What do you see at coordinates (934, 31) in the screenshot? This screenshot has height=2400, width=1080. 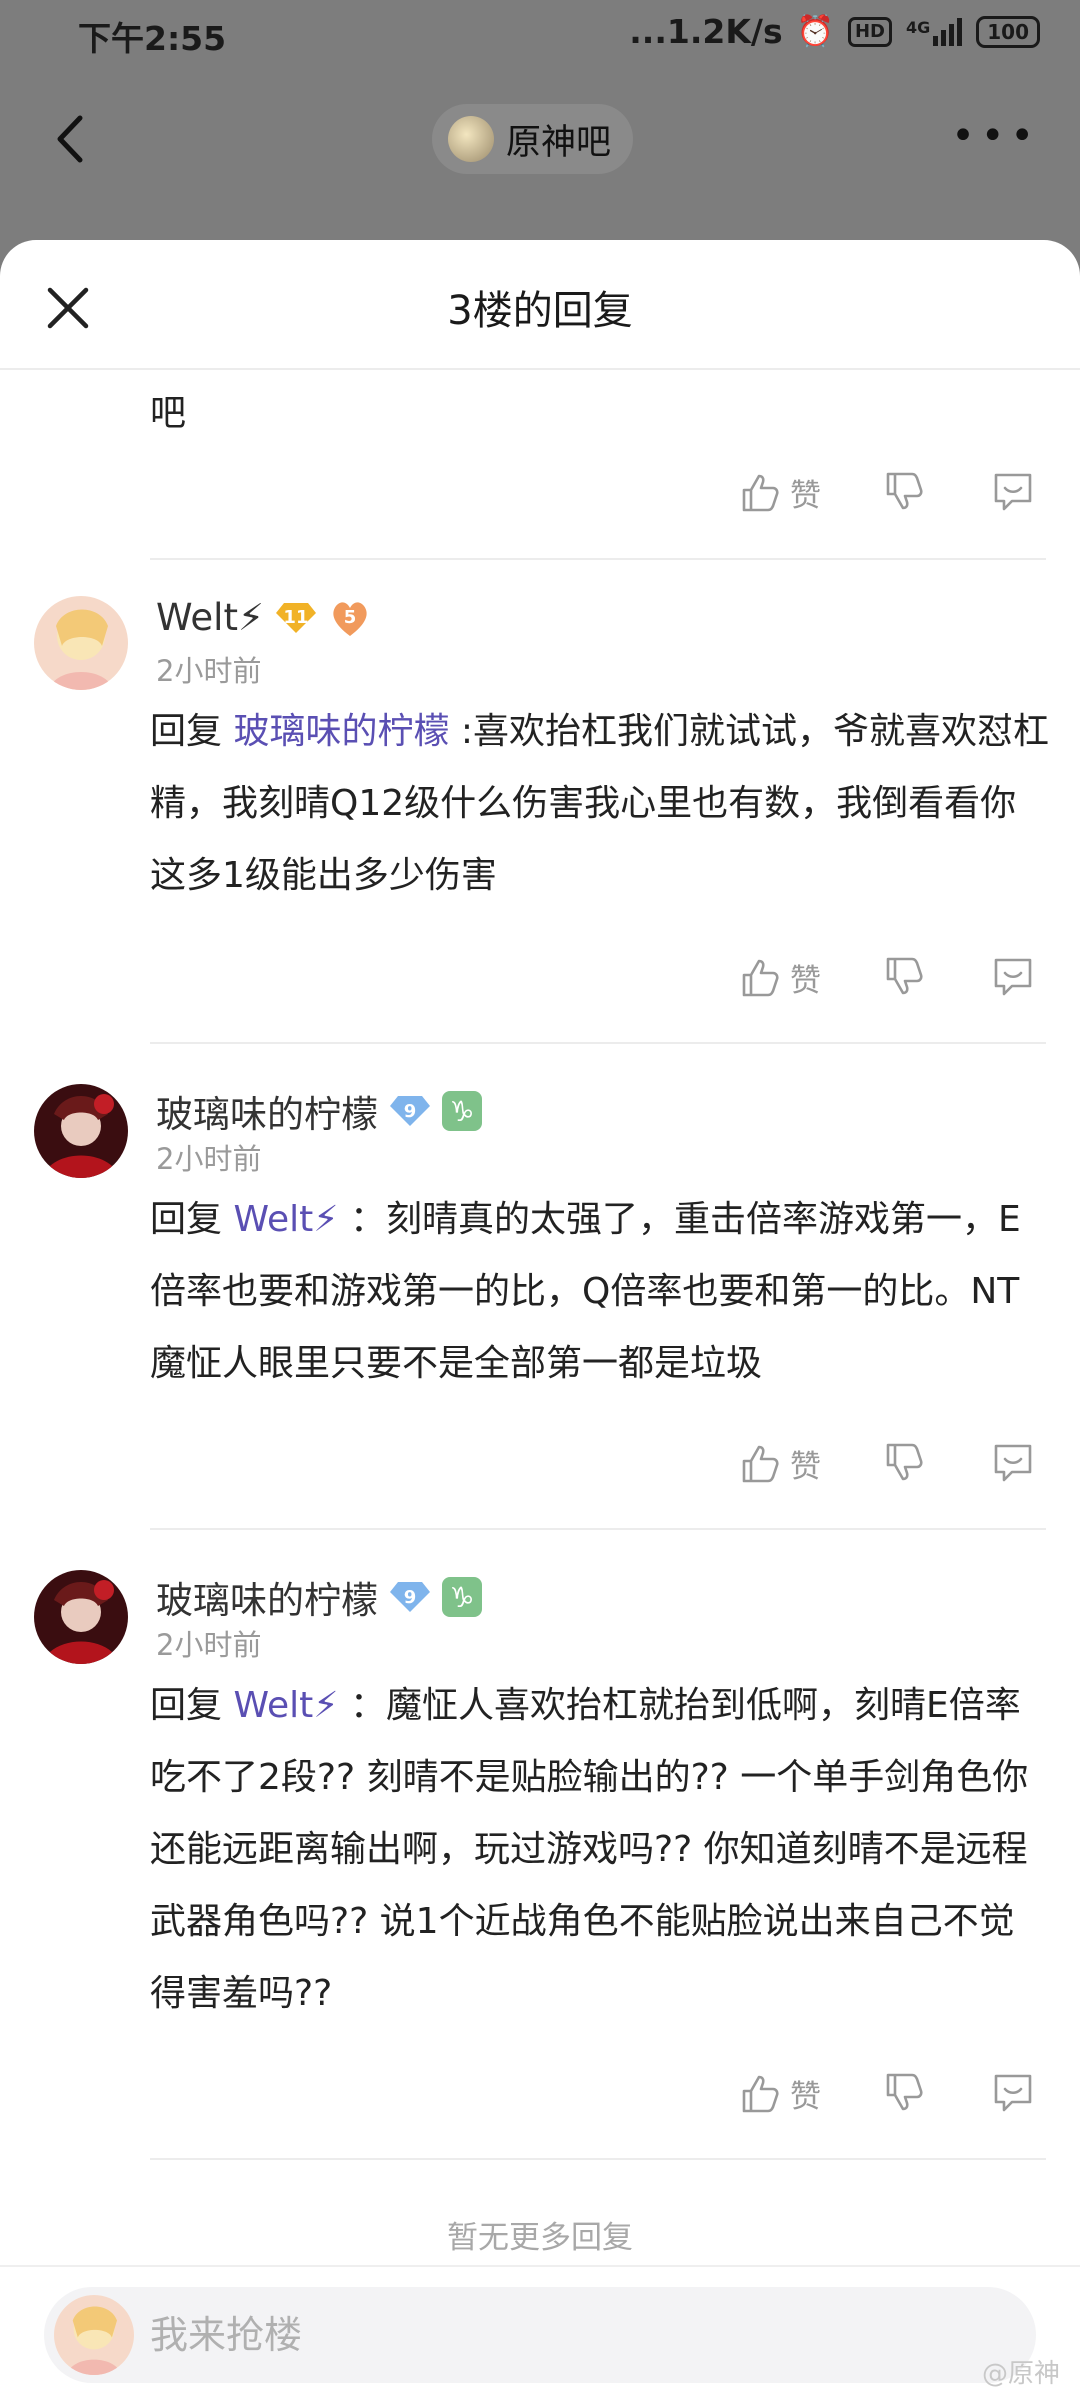 I see `signal-icon: 4G` at bounding box center [934, 31].